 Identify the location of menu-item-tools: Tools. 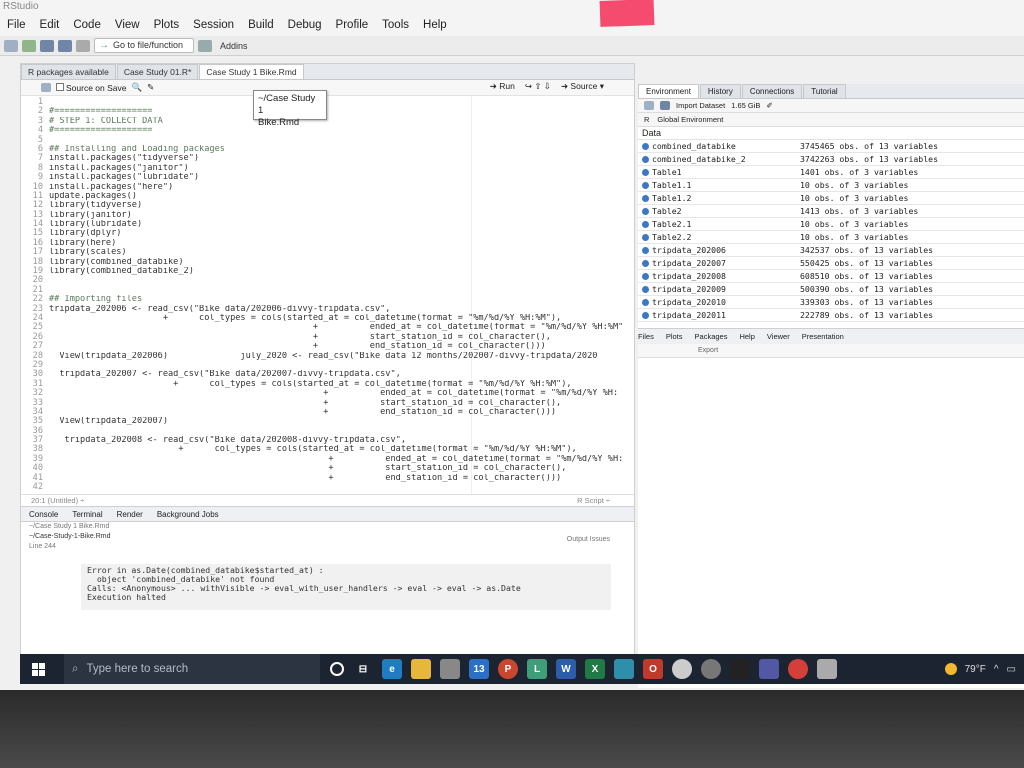
(395, 25).